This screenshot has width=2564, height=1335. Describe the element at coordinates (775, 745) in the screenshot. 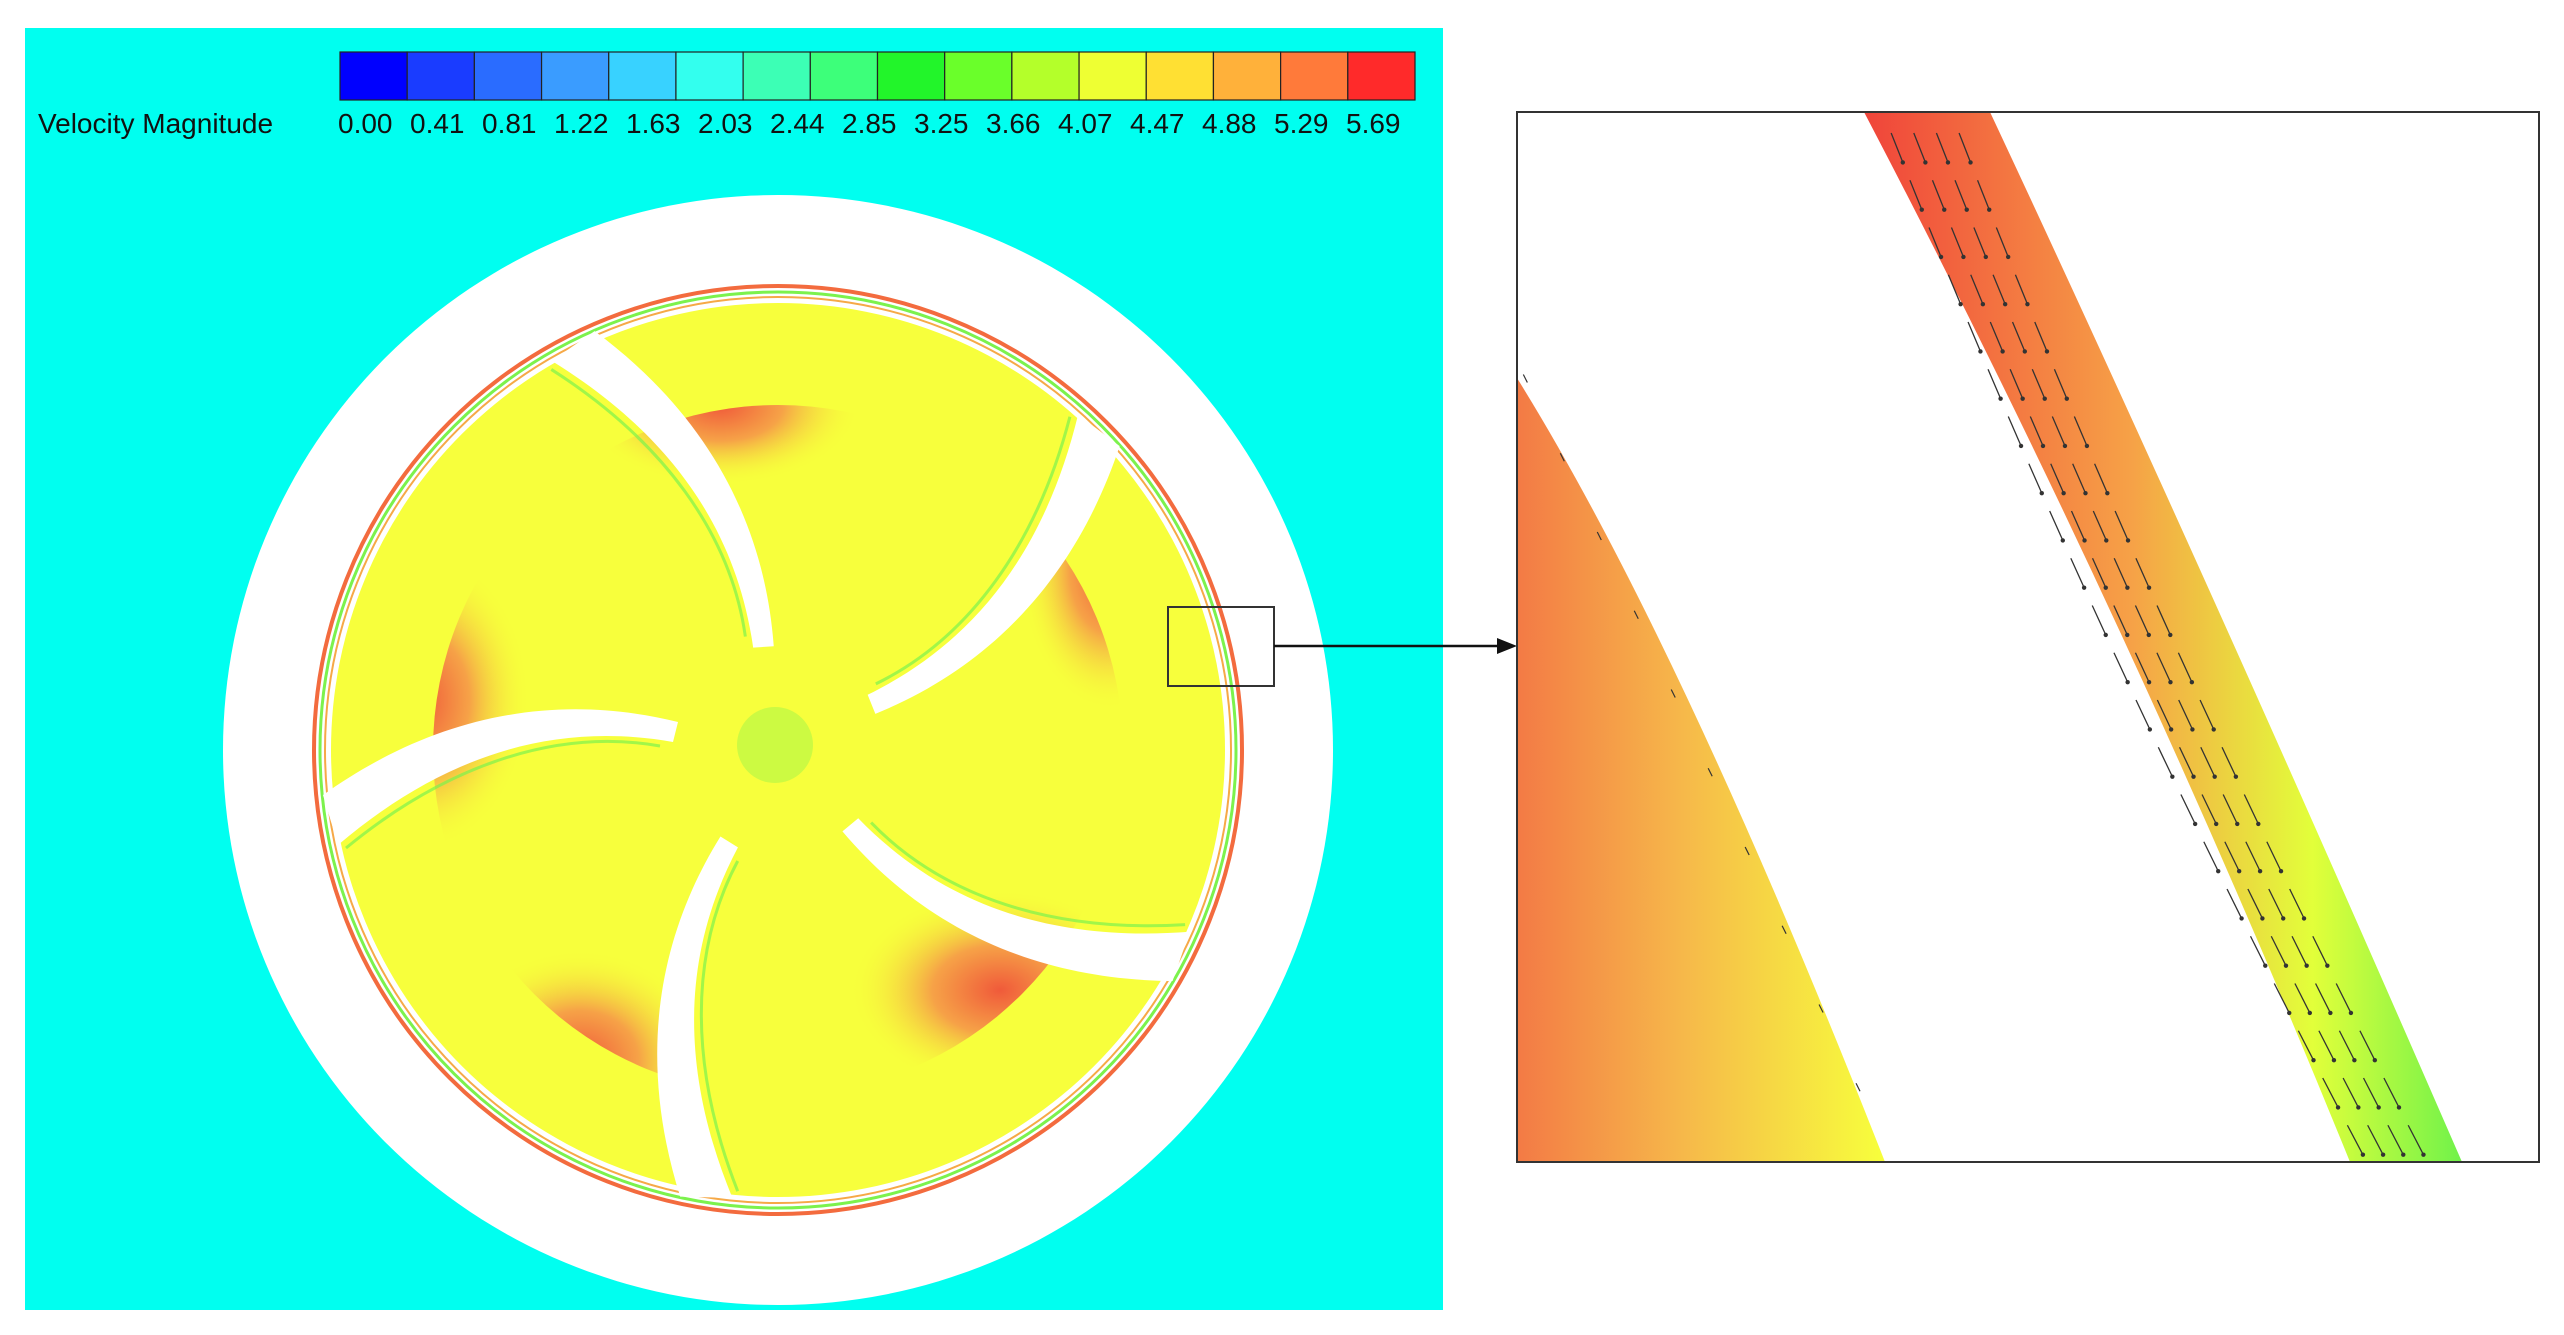

I see `hub-region` at that location.